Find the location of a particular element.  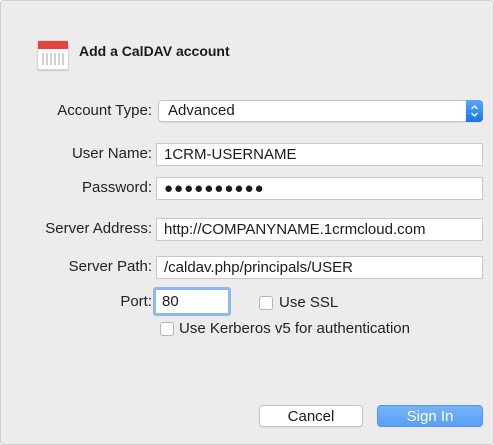

use-kerberos-checkbox is located at coordinates (167, 329).